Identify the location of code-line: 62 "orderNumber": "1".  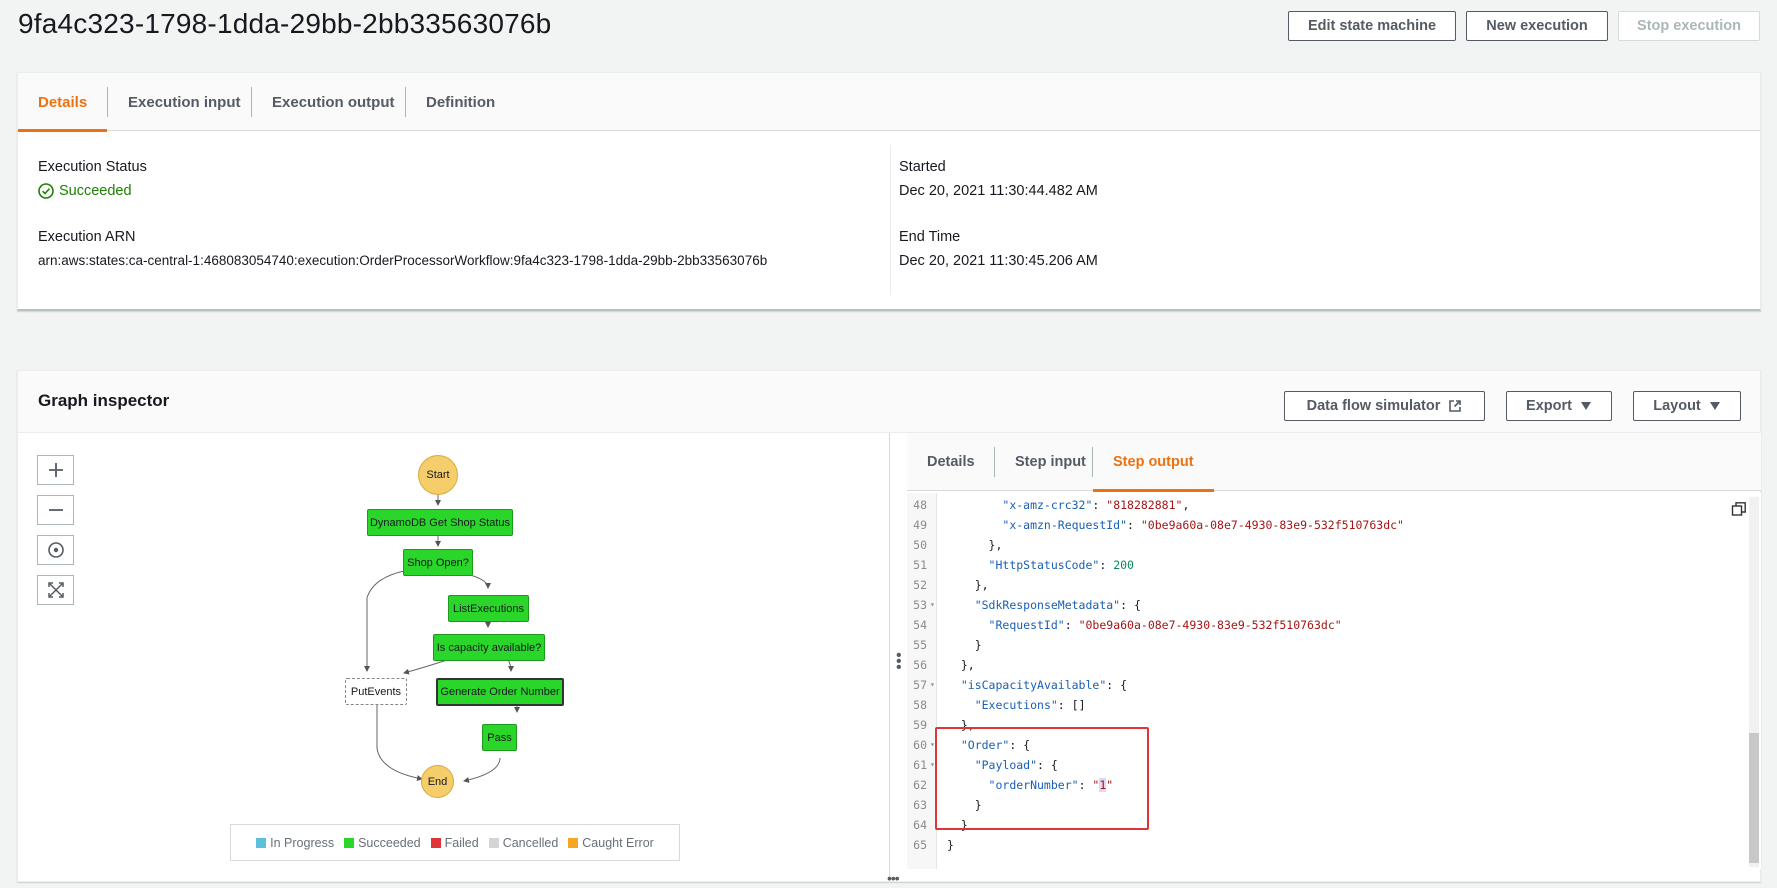
(1334, 785).